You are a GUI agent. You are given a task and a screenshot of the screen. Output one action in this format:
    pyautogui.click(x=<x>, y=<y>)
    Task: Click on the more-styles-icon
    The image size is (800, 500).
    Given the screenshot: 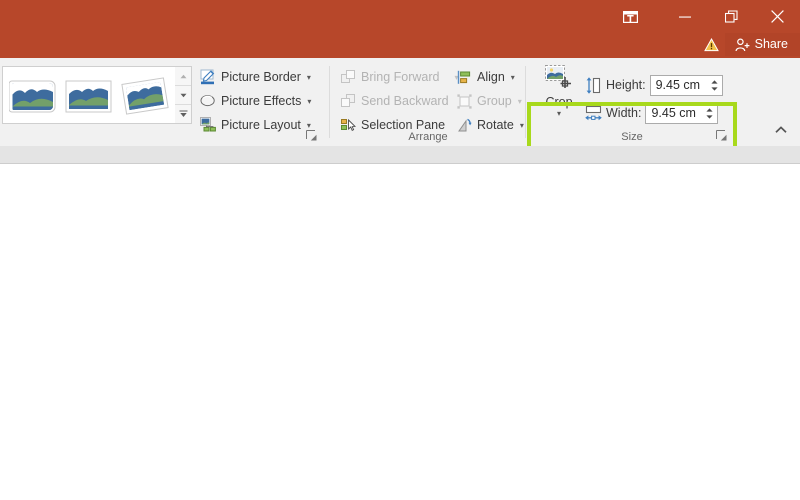 What is the action you would take?
    pyautogui.click(x=183, y=113)
    